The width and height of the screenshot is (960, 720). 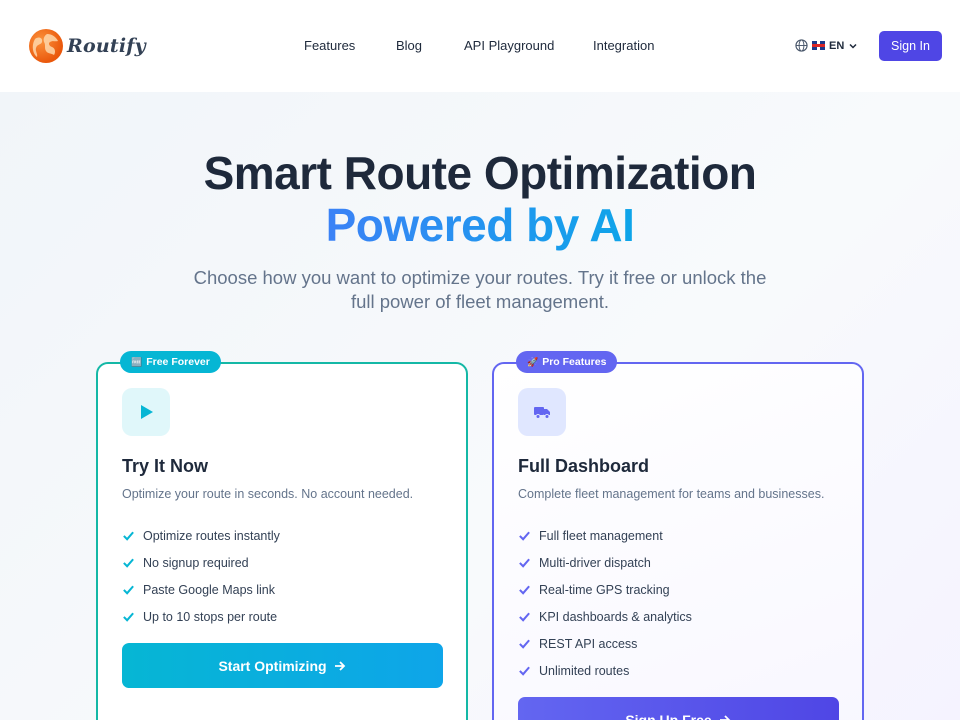 What do you see at coordinates (584, 466) in the screenshot?
I see `pro-card-title: Full Dashboard` at bounding box center [584, 466].